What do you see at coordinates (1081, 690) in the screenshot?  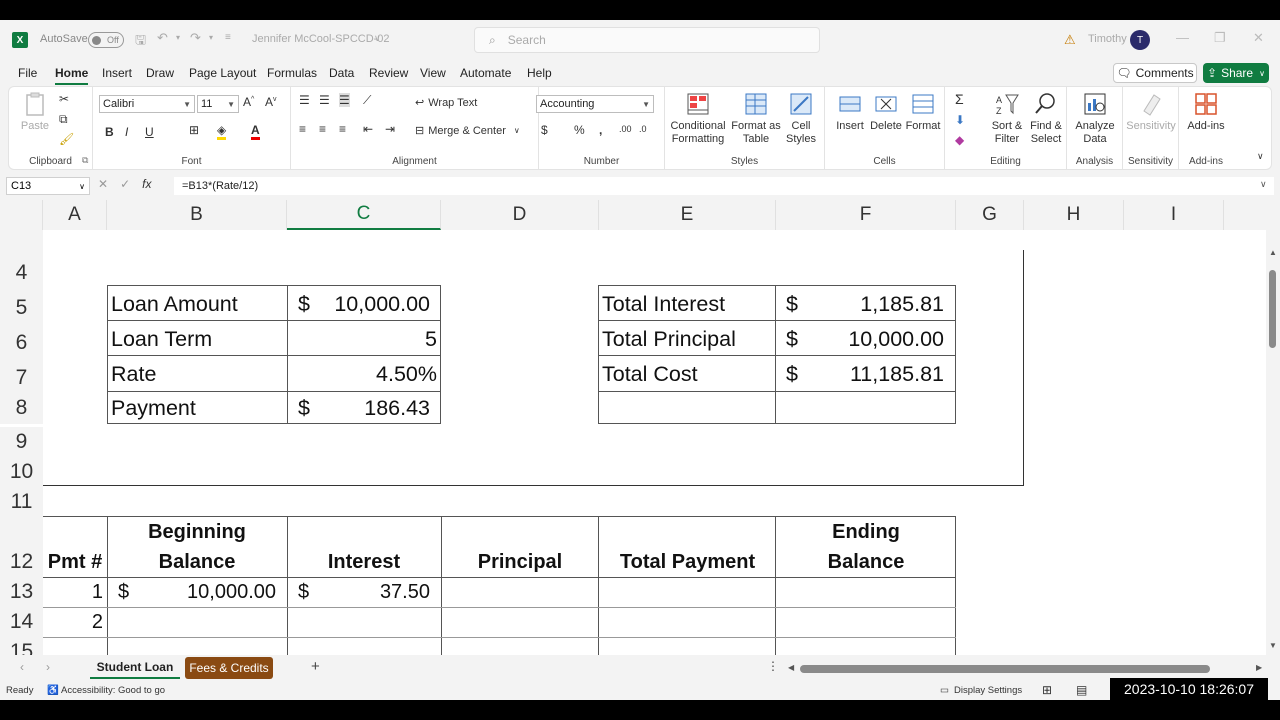 I see `page-layout-view-icon: ▤` at bounding box center [1081, 690].